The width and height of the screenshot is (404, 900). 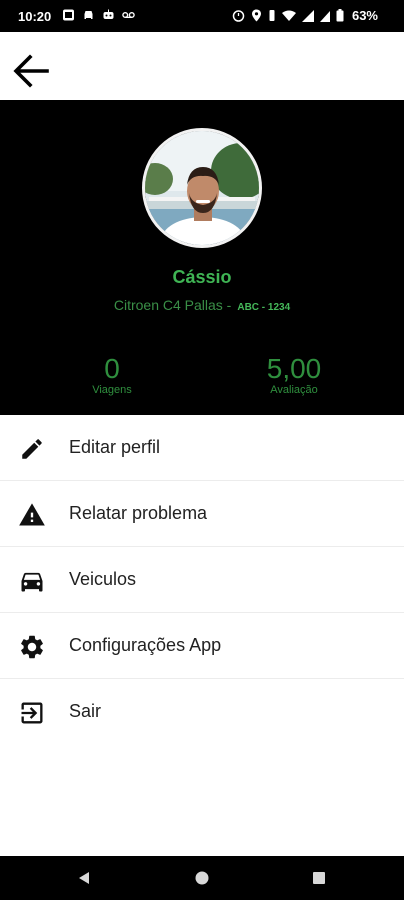 I want to click on vehicle-info: Citroen C4 Pallas - ABC - 1234, so click(x=202, y=305).